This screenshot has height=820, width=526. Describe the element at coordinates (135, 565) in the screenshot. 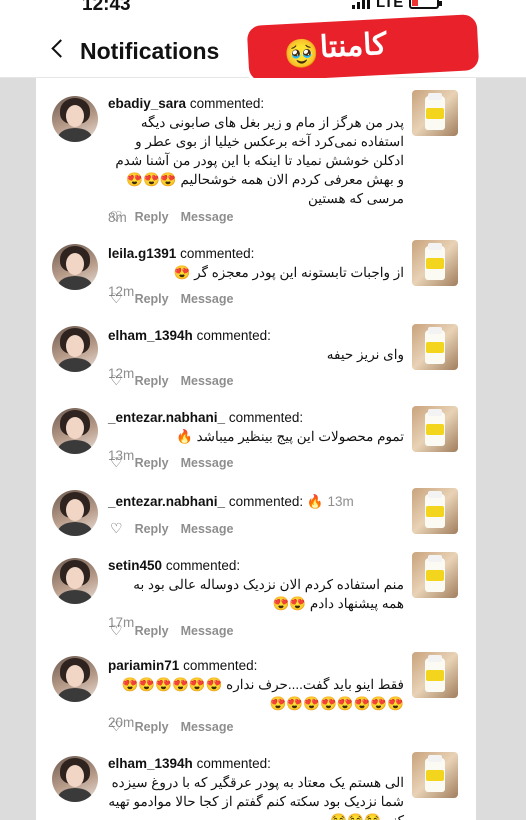

I see `username: setin450` at that location.